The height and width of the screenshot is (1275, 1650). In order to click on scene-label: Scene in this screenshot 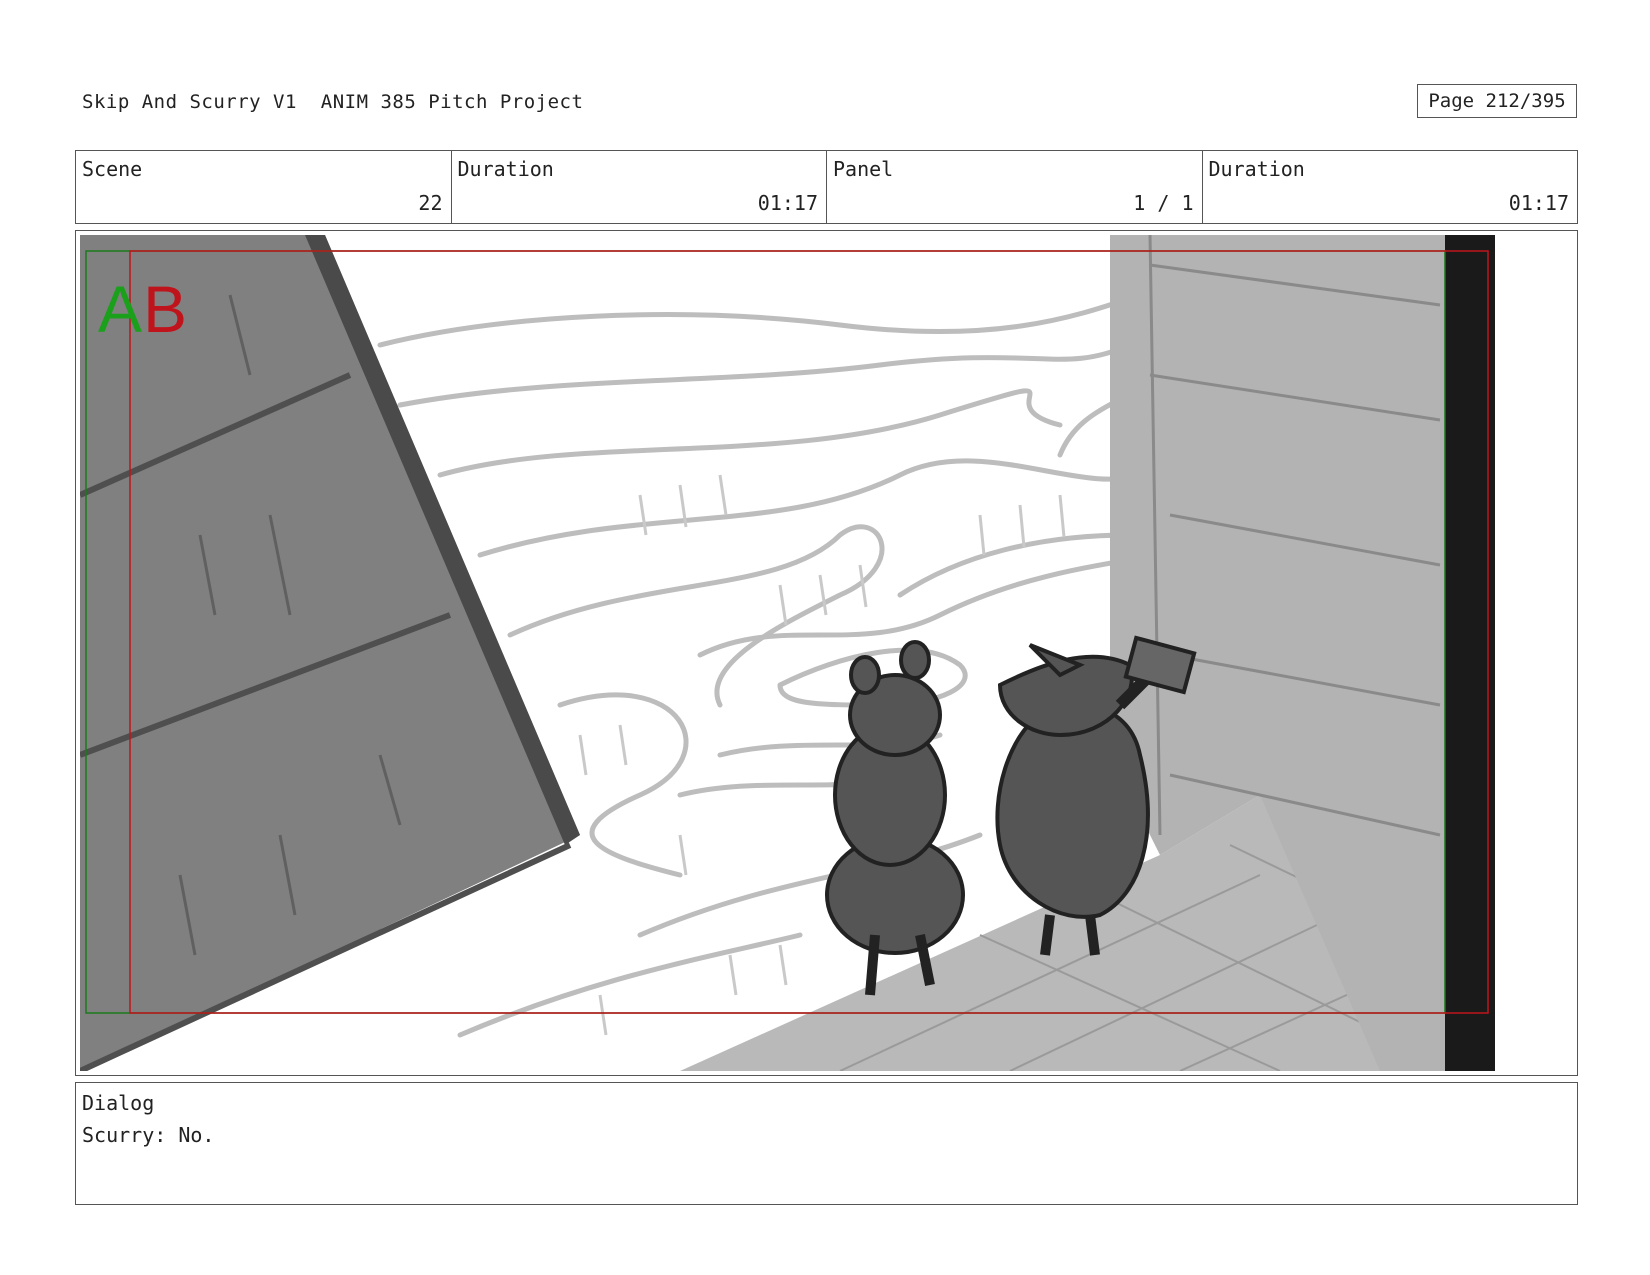, I will do `click(112, 169)`.